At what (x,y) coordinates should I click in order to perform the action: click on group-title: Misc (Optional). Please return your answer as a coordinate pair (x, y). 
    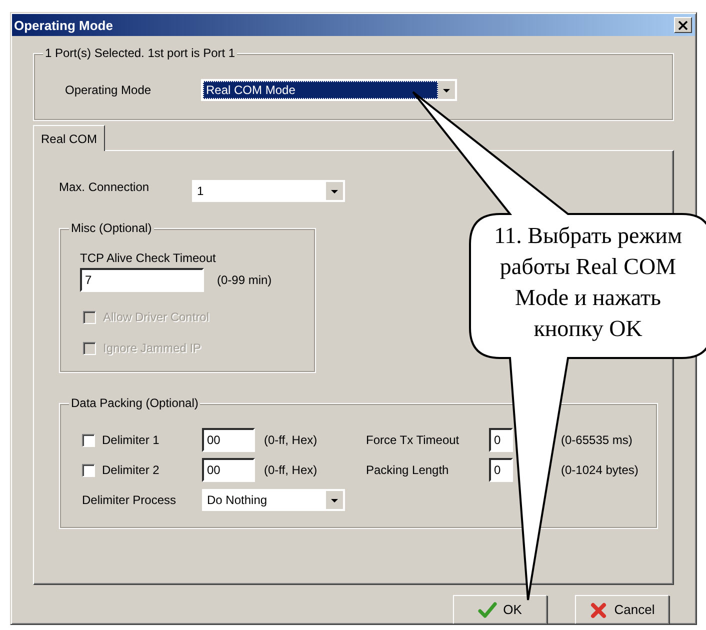
    Looking at the image, I should click on (111, 228).